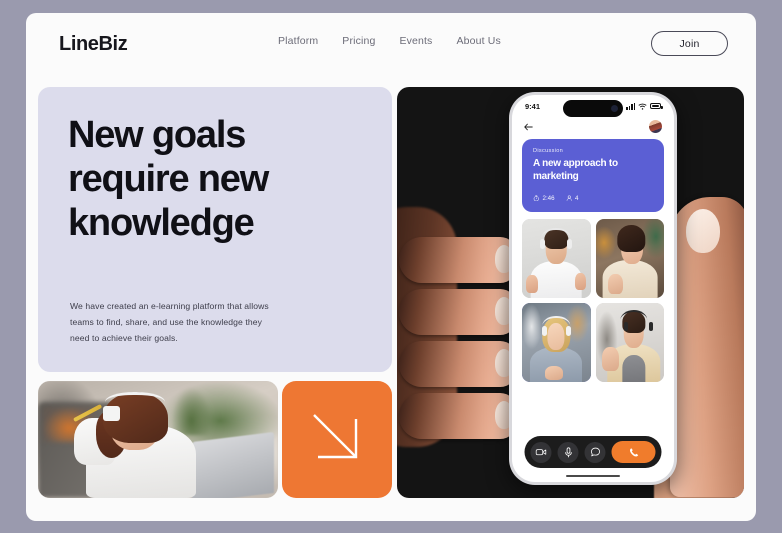  What do you see at coordinates (593, 128) in the screenshot?
I see `phone-app-header` at bounding box center [593, 128].